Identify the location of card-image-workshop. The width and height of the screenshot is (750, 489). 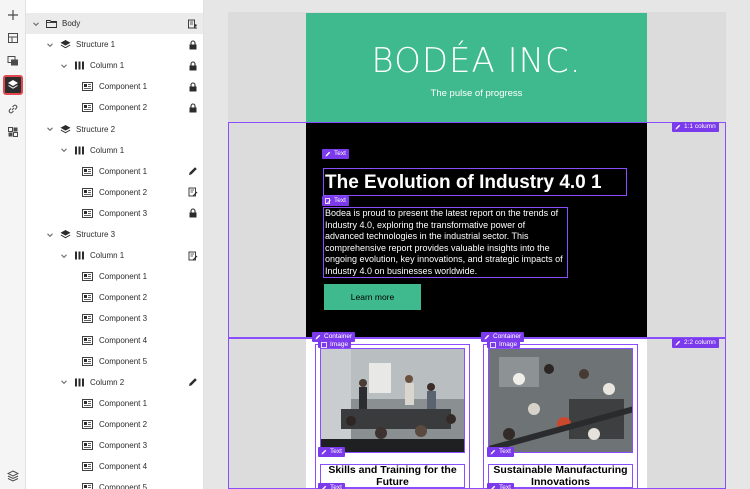
(560, 400).